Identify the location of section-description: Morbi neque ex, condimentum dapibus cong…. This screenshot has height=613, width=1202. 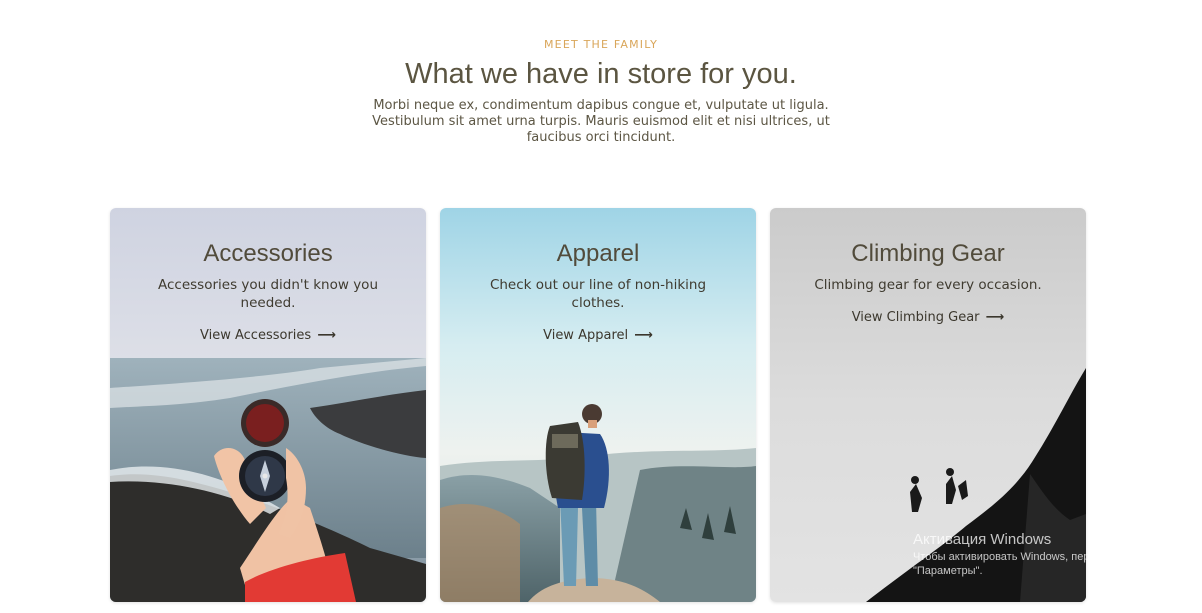
(601, 121).